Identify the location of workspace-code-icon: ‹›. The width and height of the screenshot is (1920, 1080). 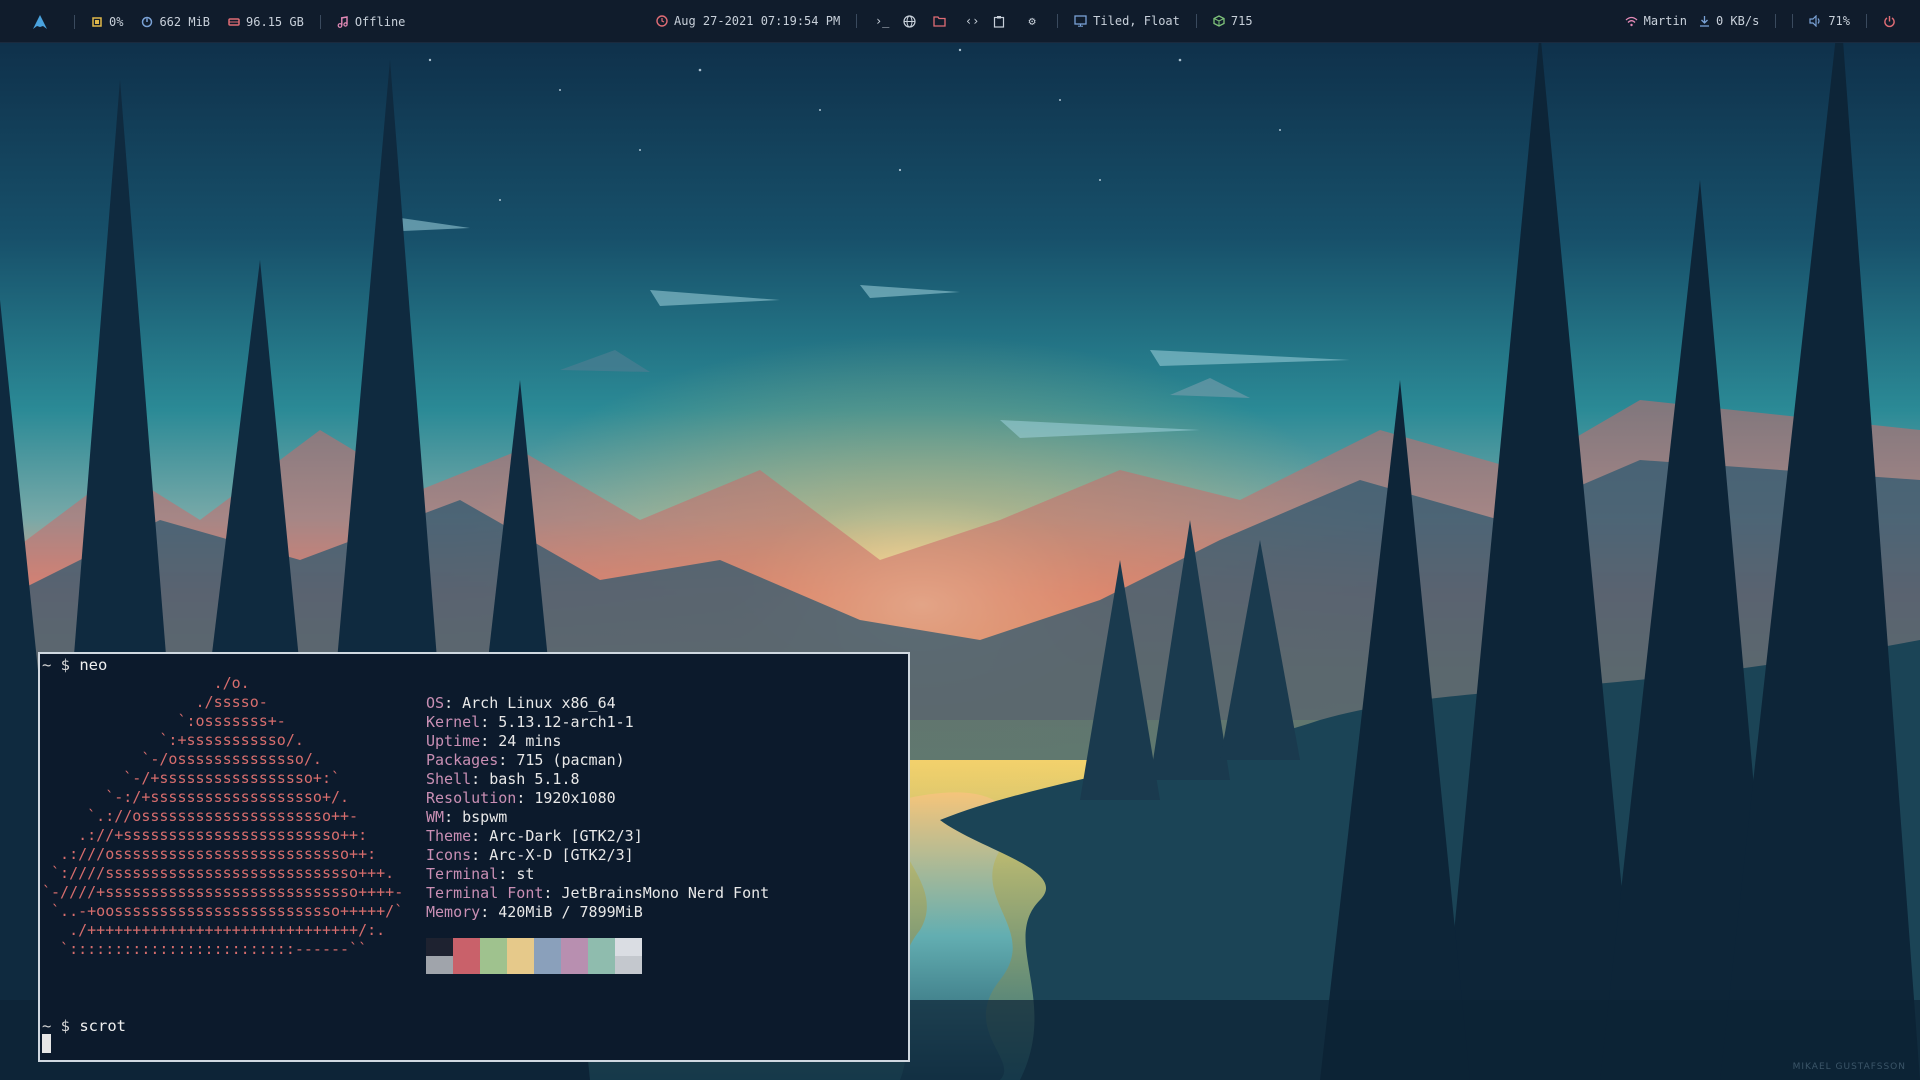
(972, 21).